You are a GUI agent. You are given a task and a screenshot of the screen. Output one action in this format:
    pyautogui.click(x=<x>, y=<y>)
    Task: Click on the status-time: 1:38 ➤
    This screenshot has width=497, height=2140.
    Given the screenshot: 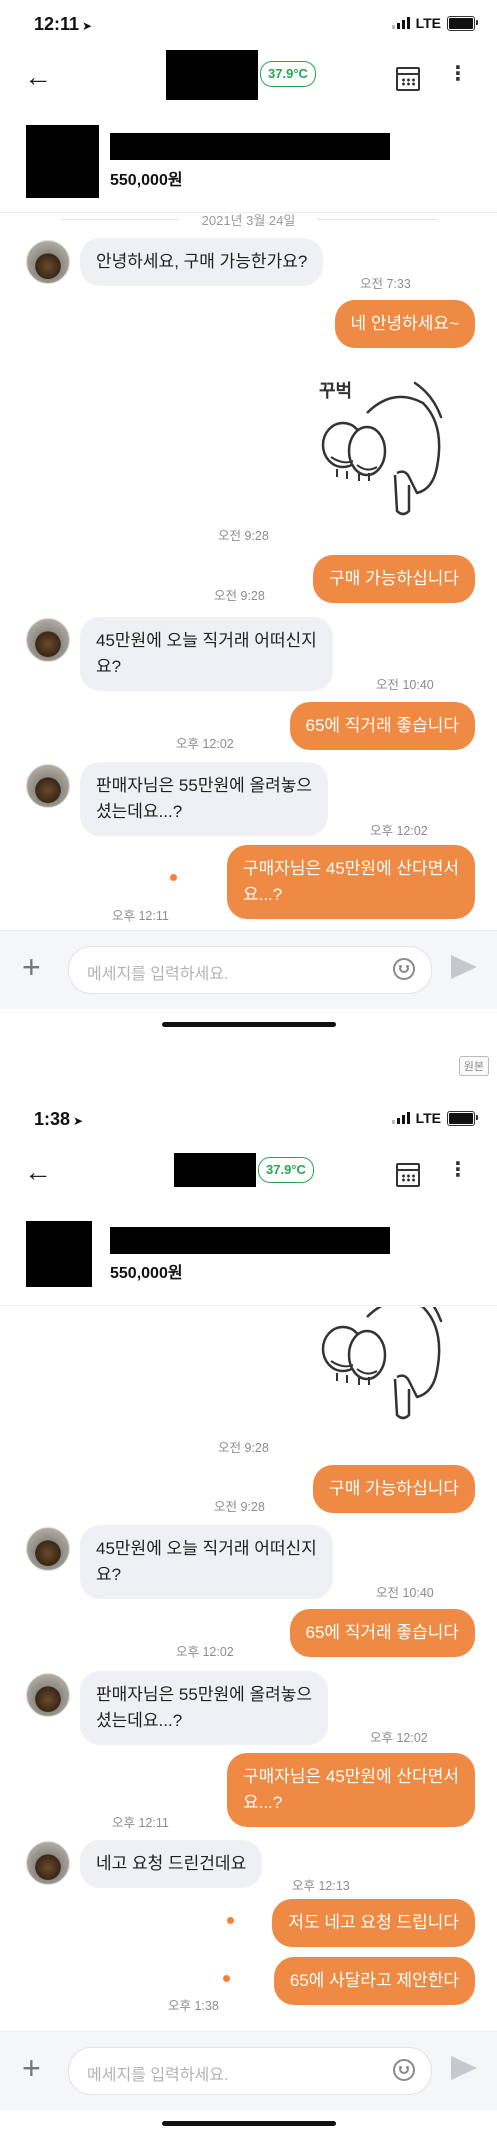 What is the action you would take?
    pyautogui.click(x=59, y=1119)
    